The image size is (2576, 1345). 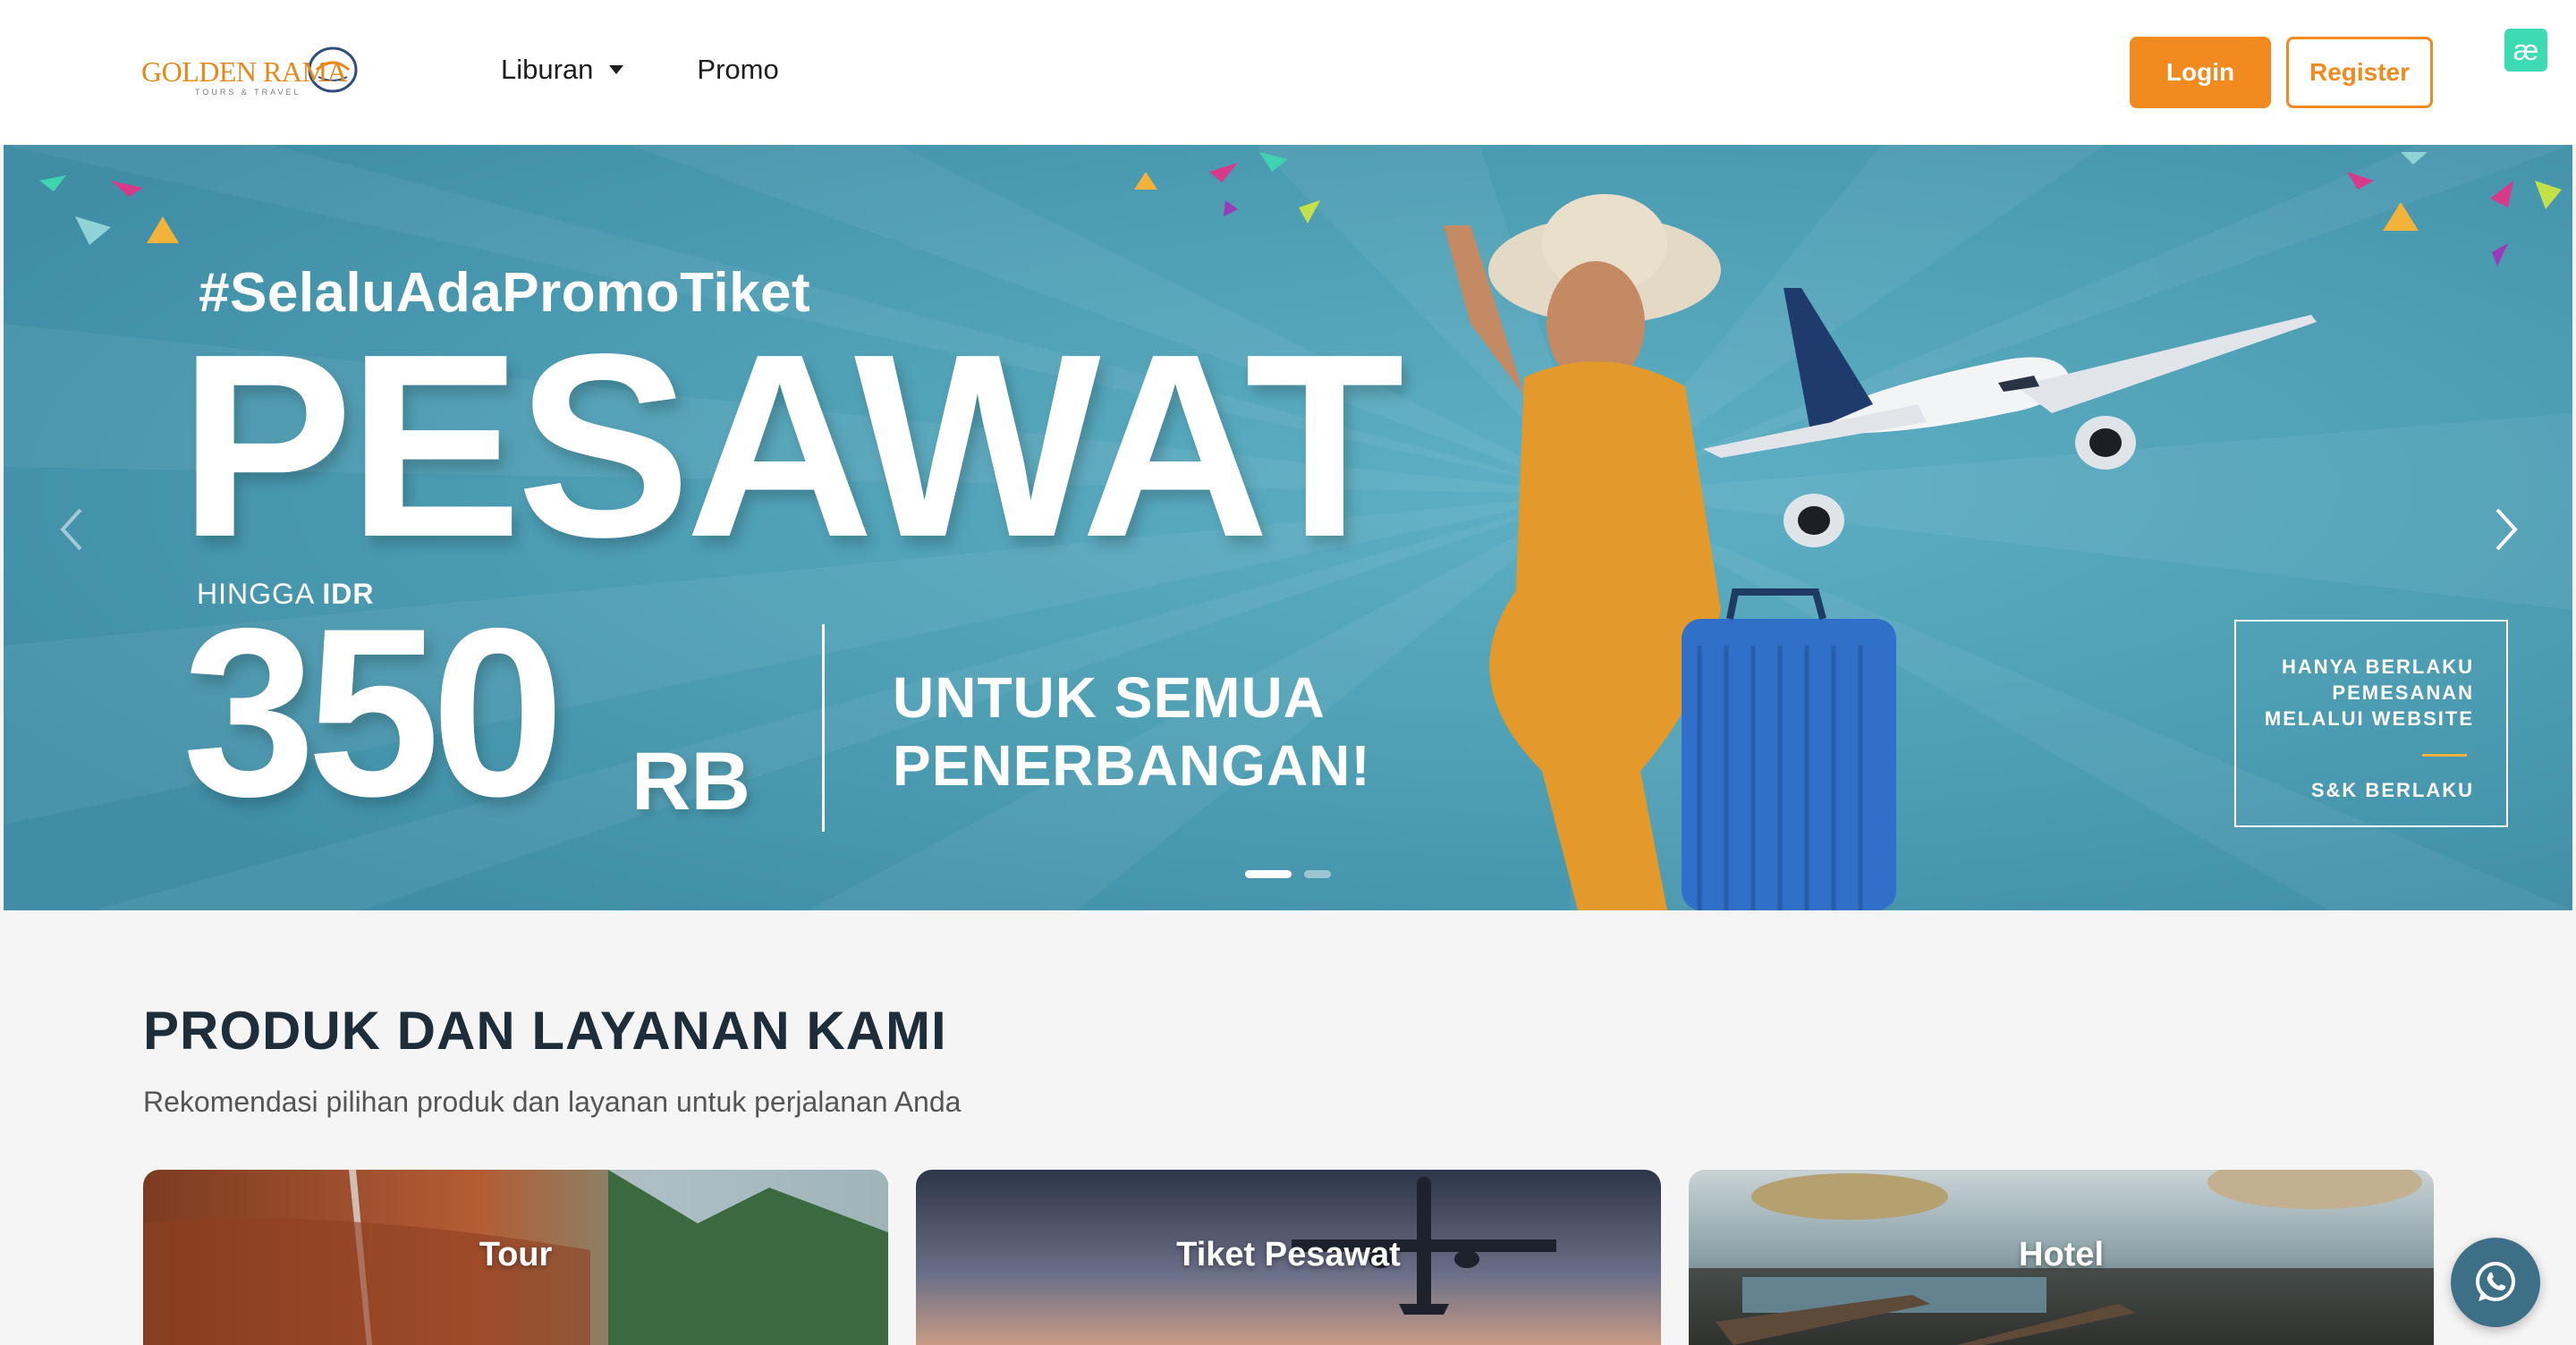 What do you see at coordinates (2444, 755) in the screenshot?
I see `terms-divider` at bounding box center [2444, 755].